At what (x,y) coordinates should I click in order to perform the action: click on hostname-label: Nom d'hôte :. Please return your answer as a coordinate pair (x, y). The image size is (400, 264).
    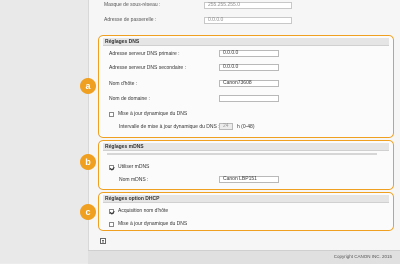
    Looking at the image, I should click on (123, 84).